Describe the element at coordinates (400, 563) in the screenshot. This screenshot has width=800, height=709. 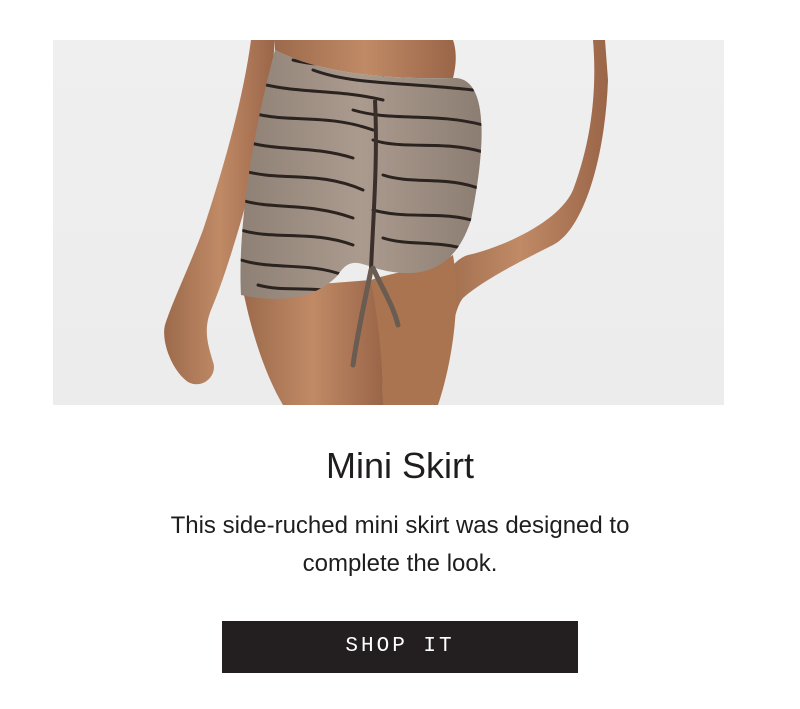
I see `product-description-line-2: complete the look.` at that location.